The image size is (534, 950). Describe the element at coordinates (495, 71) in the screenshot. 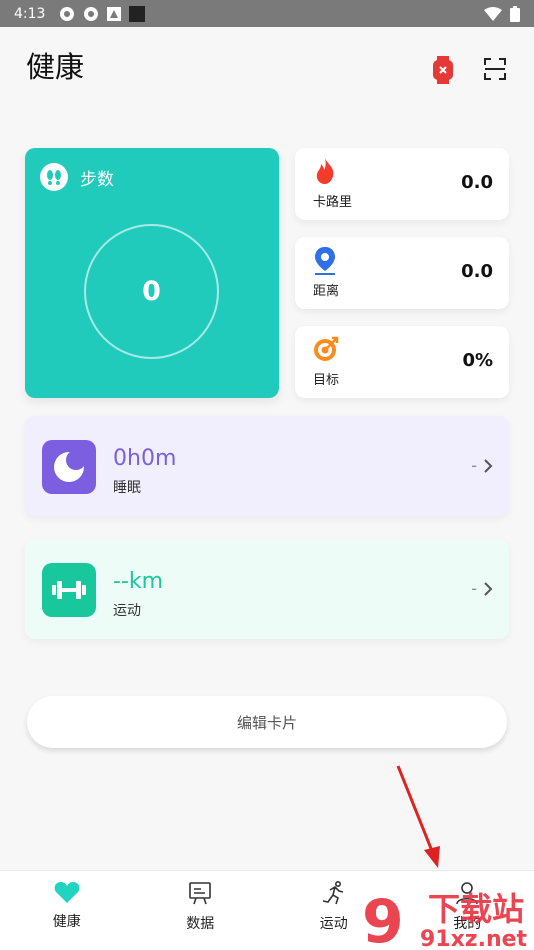

I see `scan-icon` at that location.